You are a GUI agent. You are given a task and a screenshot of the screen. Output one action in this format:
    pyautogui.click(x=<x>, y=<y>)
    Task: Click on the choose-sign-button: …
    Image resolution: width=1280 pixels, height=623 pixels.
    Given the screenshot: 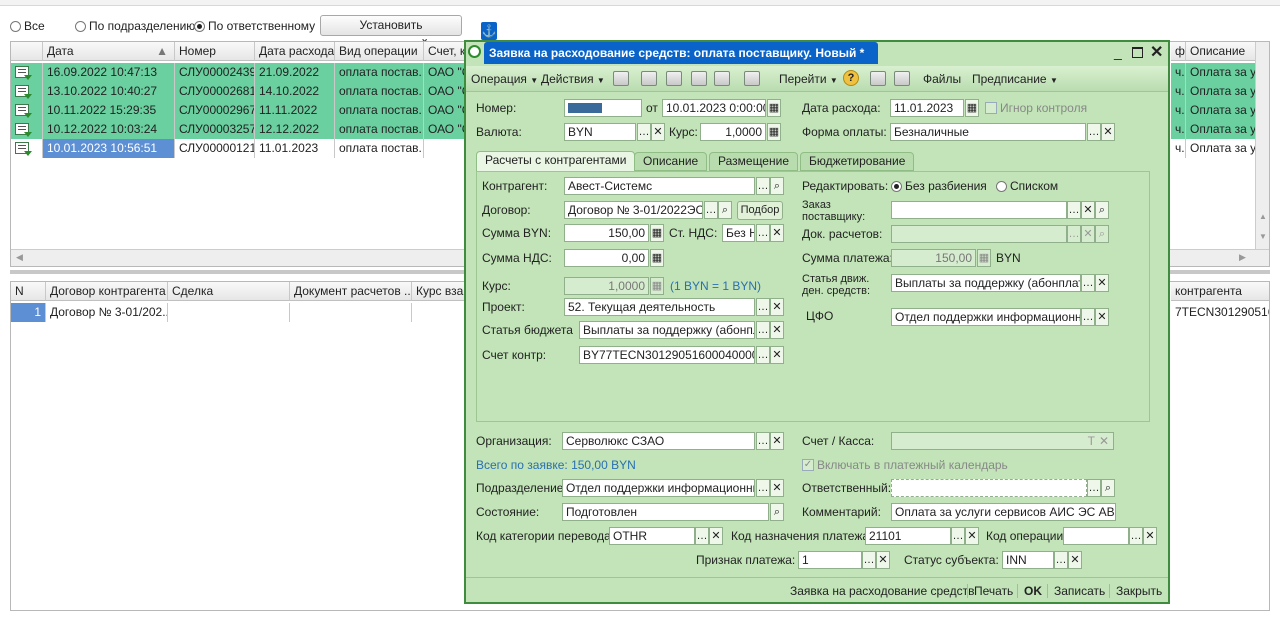 What is the action you would take?
    pyautogui.click(x=869, y=560)
    